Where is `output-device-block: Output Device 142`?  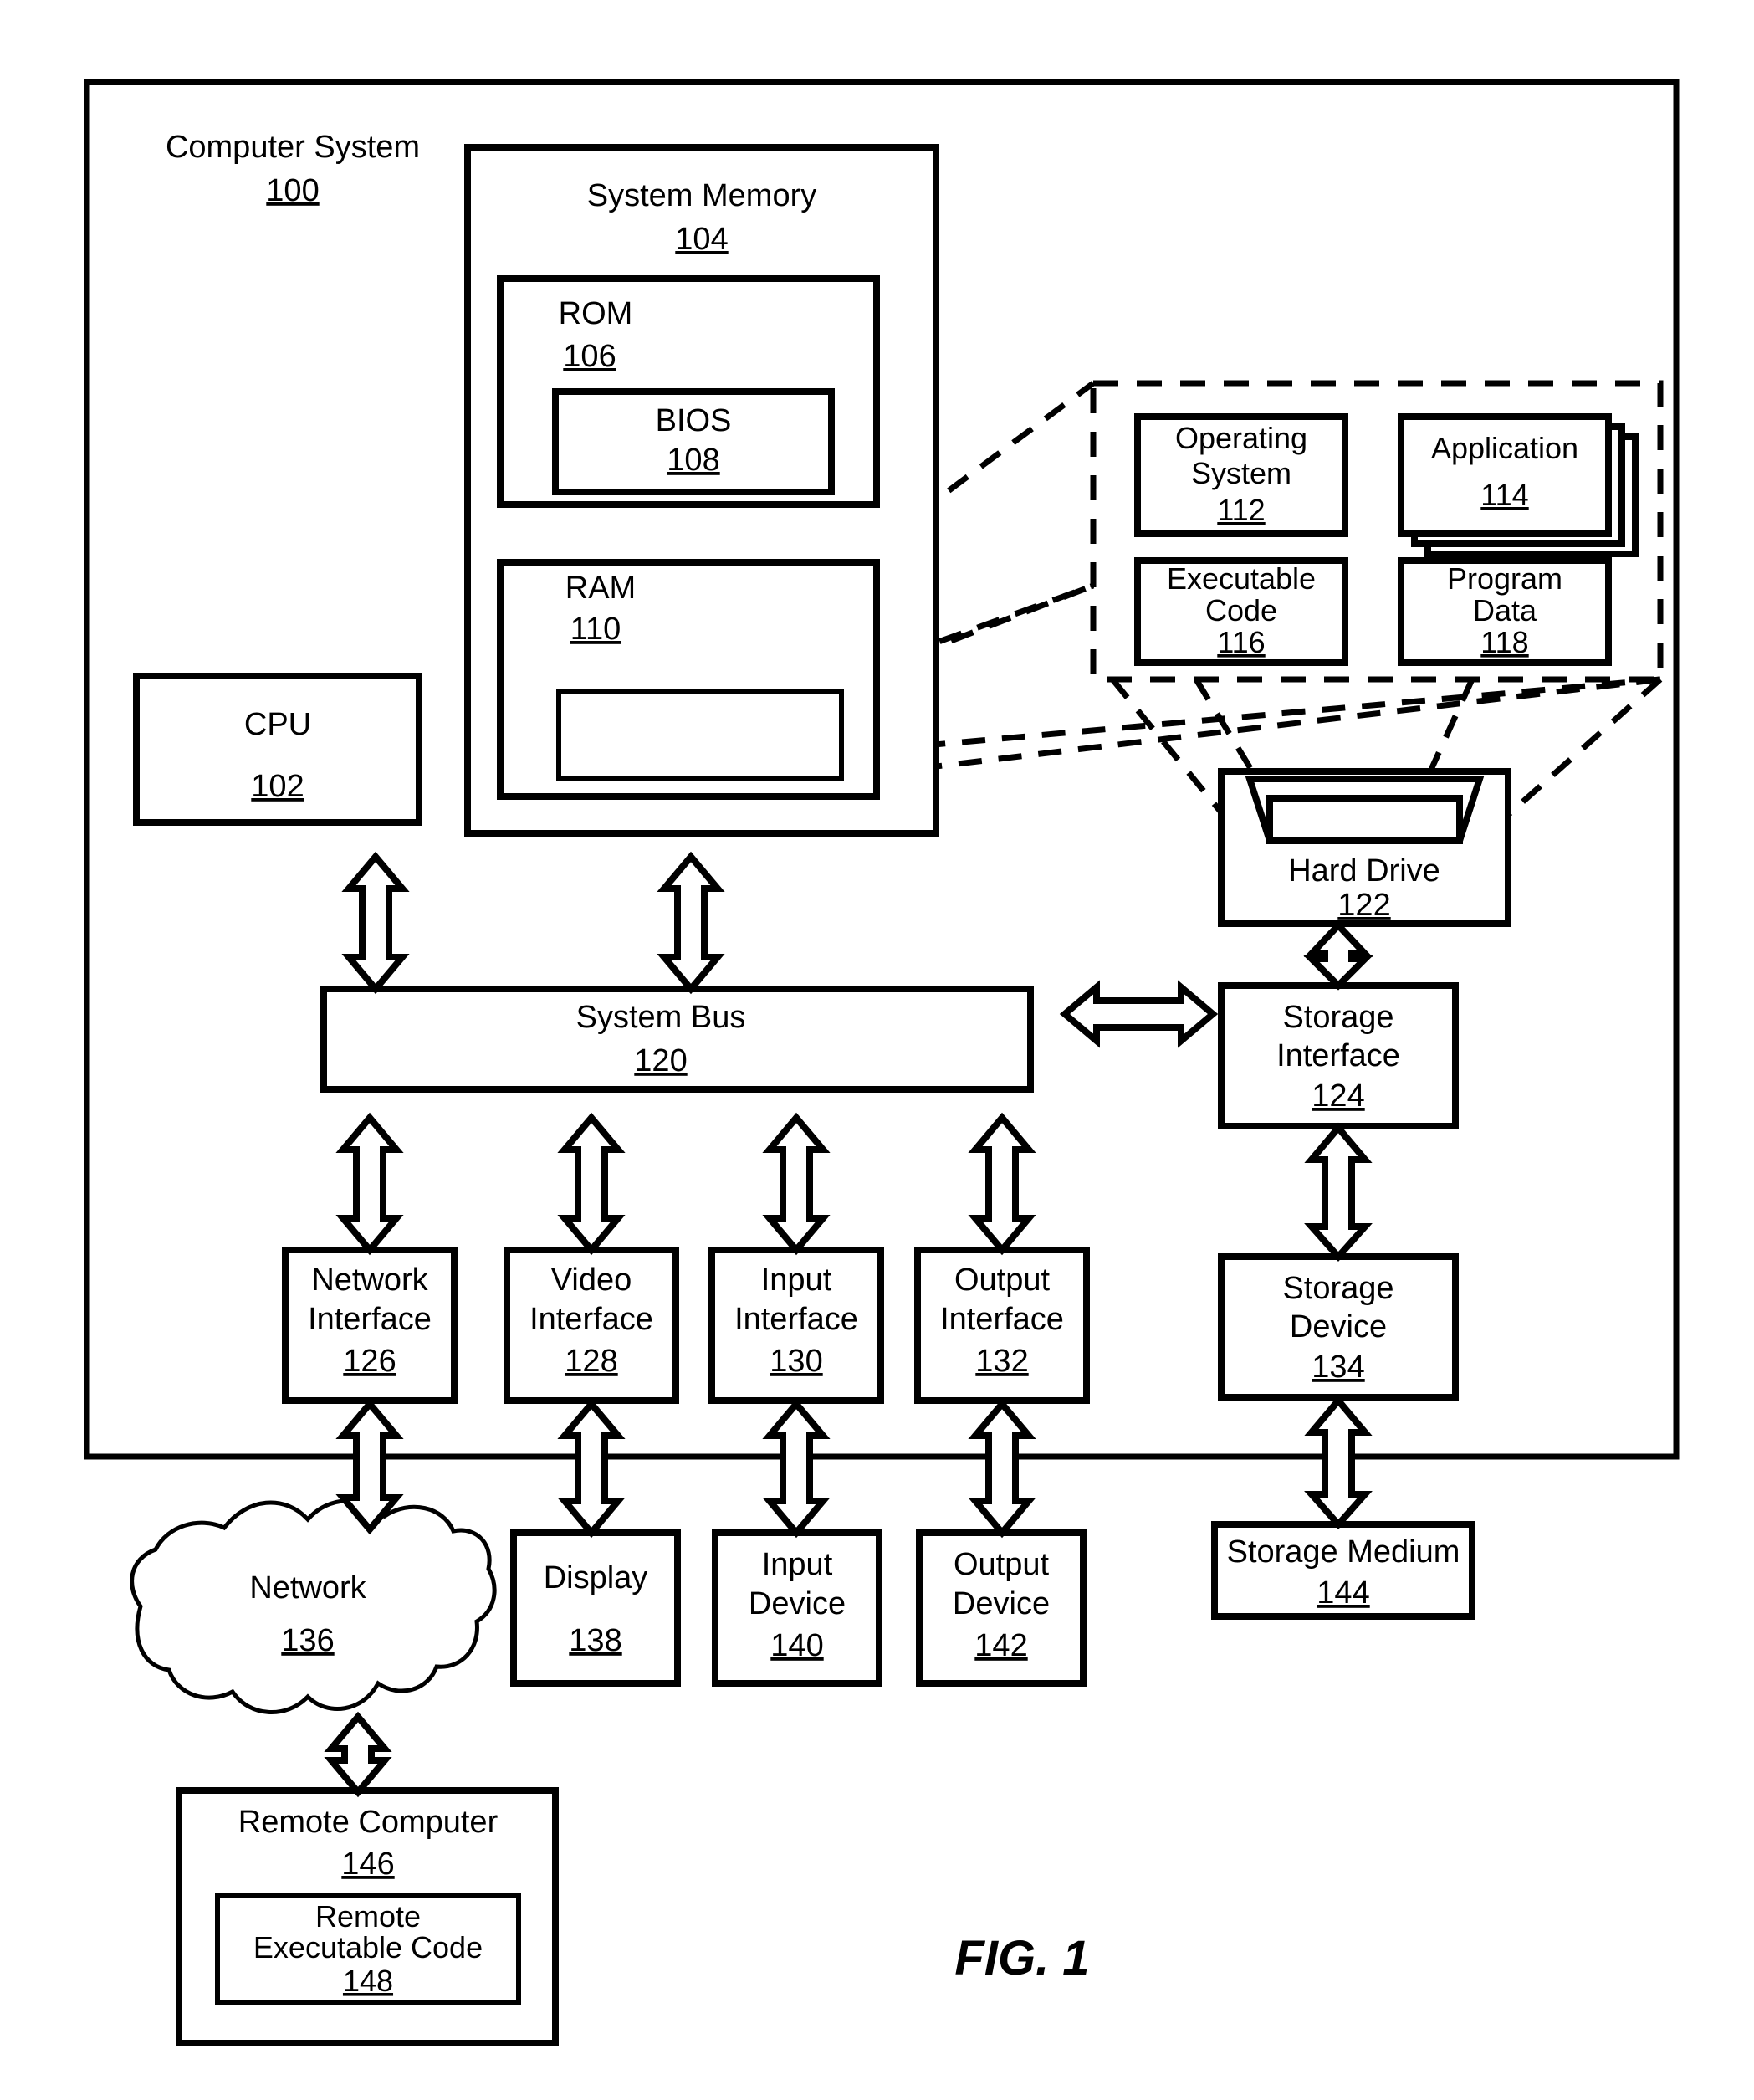
output-device-block: Output Device 142 is located at coordinates (1002, 1608).